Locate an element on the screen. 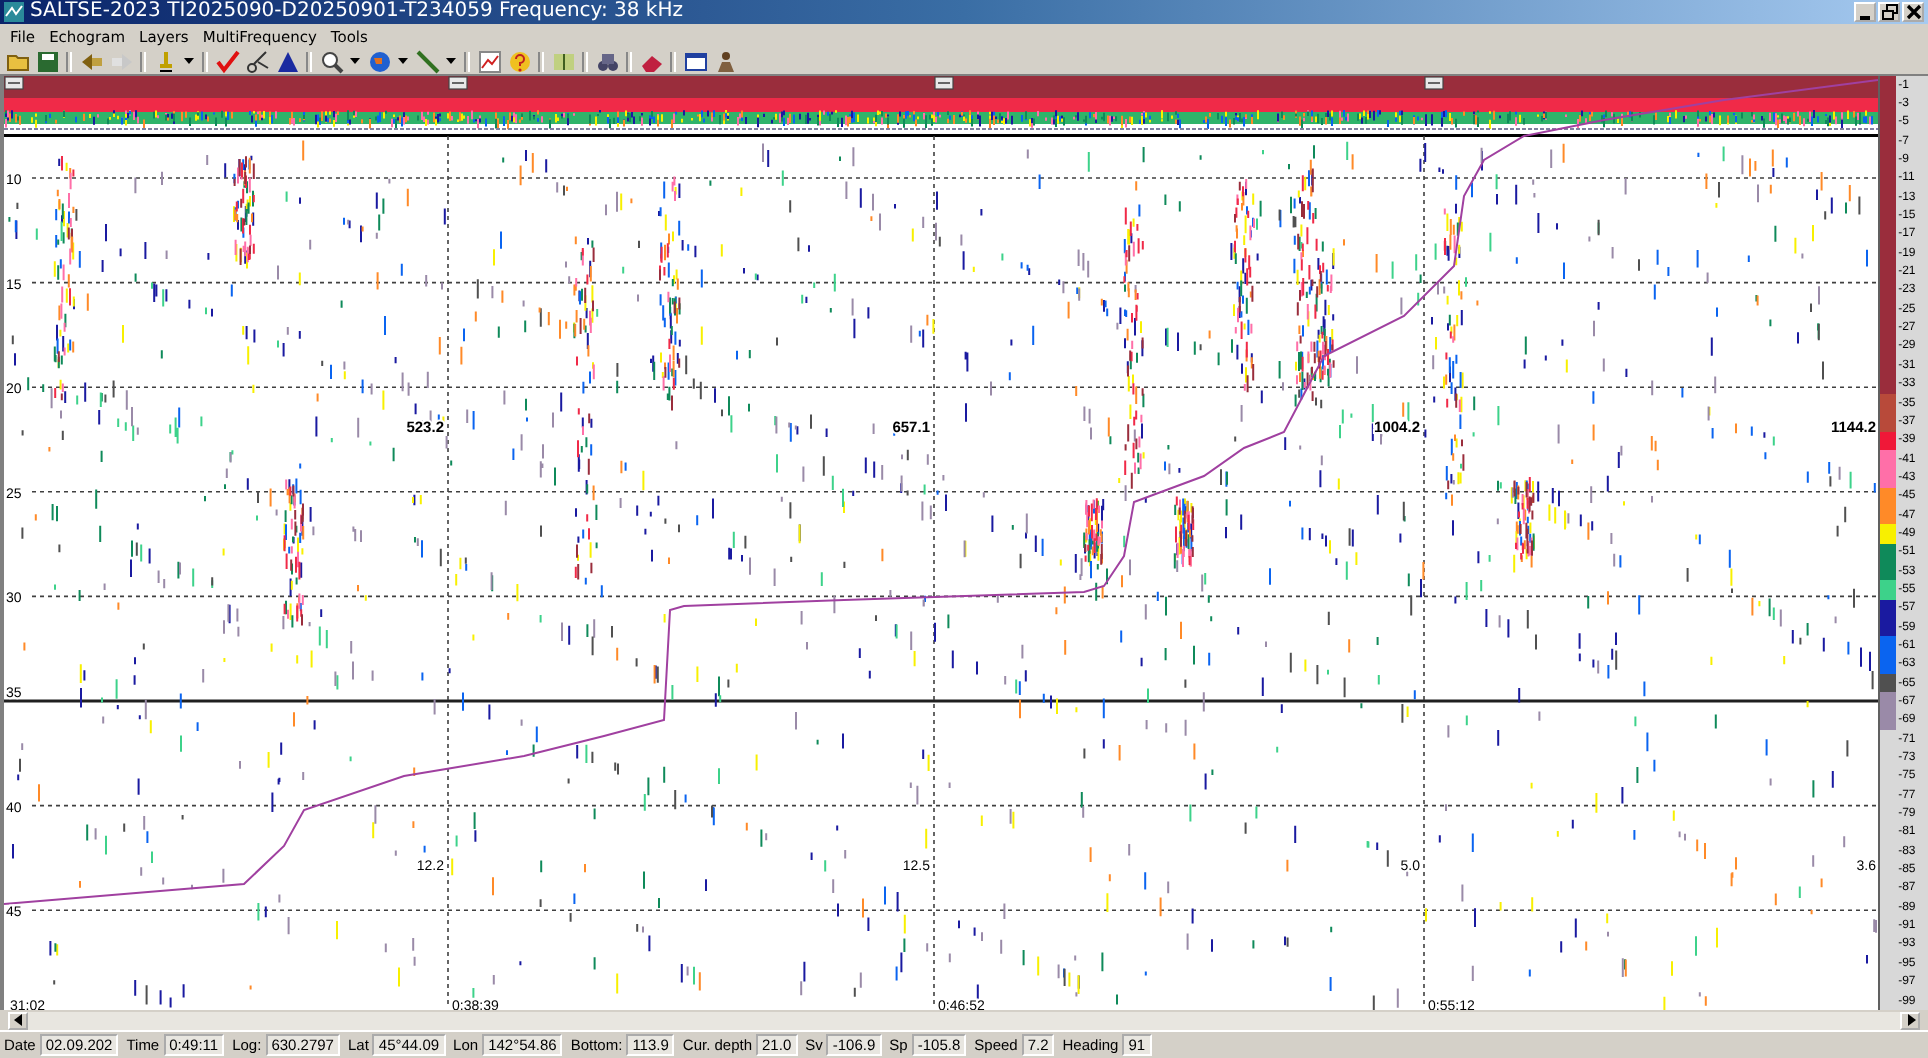 The width and height of the screenshot is (1928, 1058). window-title: SALTSE-2023 TI2025090-D20250901-T234059 Frequency: 38 kHz is located at coordinates (356, 12).